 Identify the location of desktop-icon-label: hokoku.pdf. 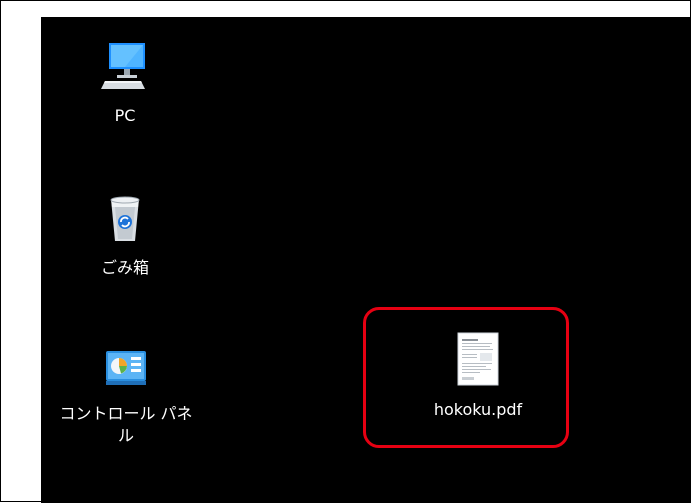
(478, 409).